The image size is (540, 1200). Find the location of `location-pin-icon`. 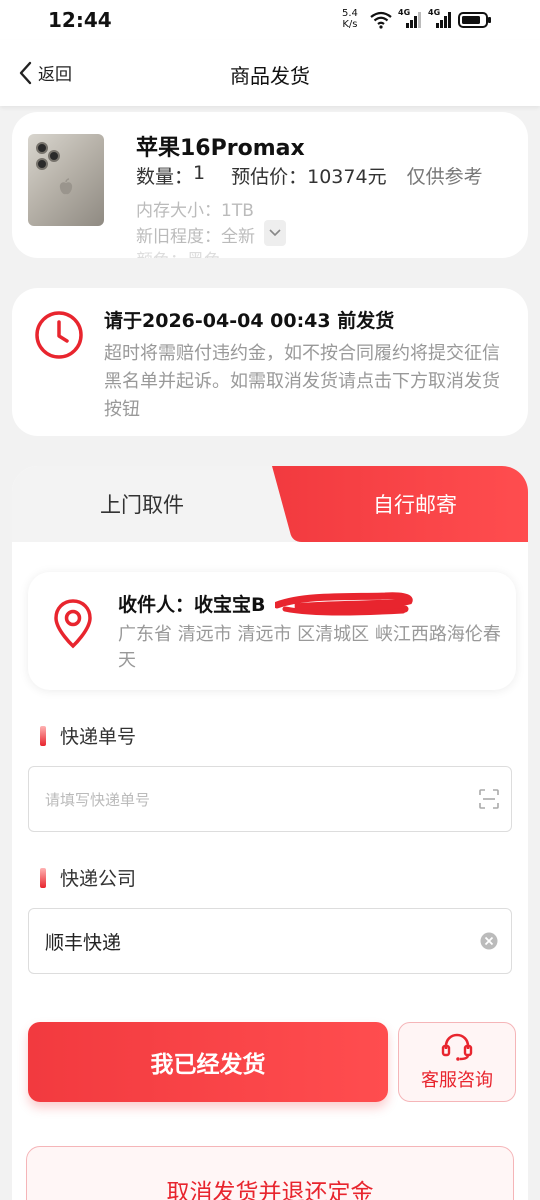

location-pin-icon is located at coordinates (73, 624).